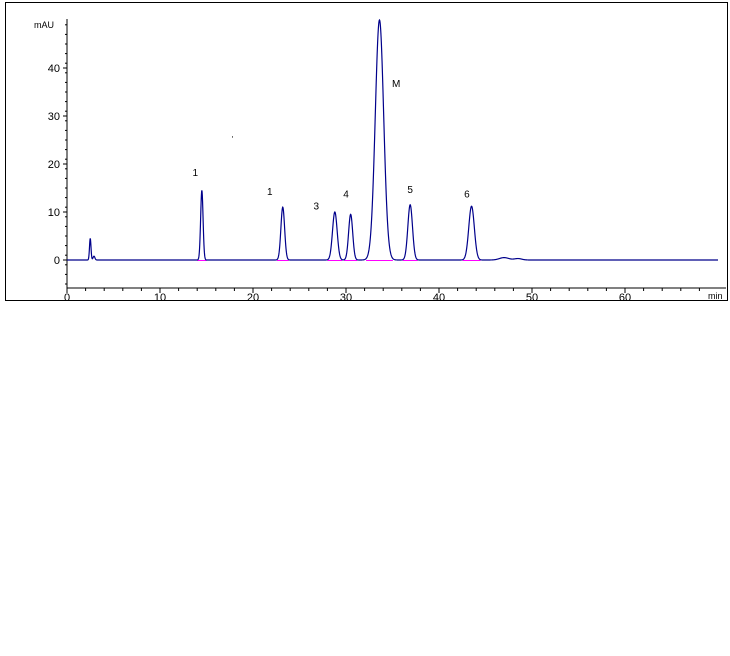  What do you see at coordinates (54, 69) in the screenshot?
I see `y-tick-label: 40` at bounding box center [54, 69].